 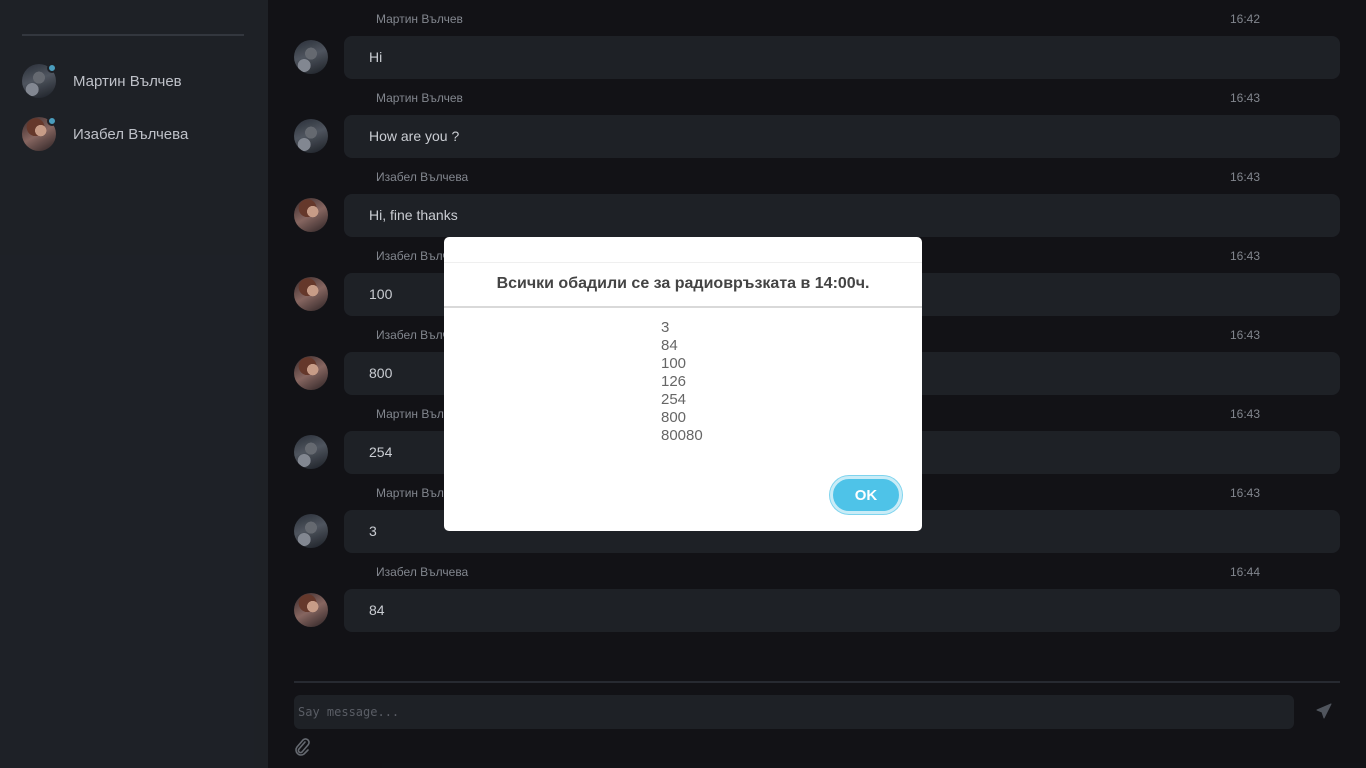 What do you see at coordinates (665, 327) in the screenshot?
I see `list-item: 3` at bounding box center [665, 327].